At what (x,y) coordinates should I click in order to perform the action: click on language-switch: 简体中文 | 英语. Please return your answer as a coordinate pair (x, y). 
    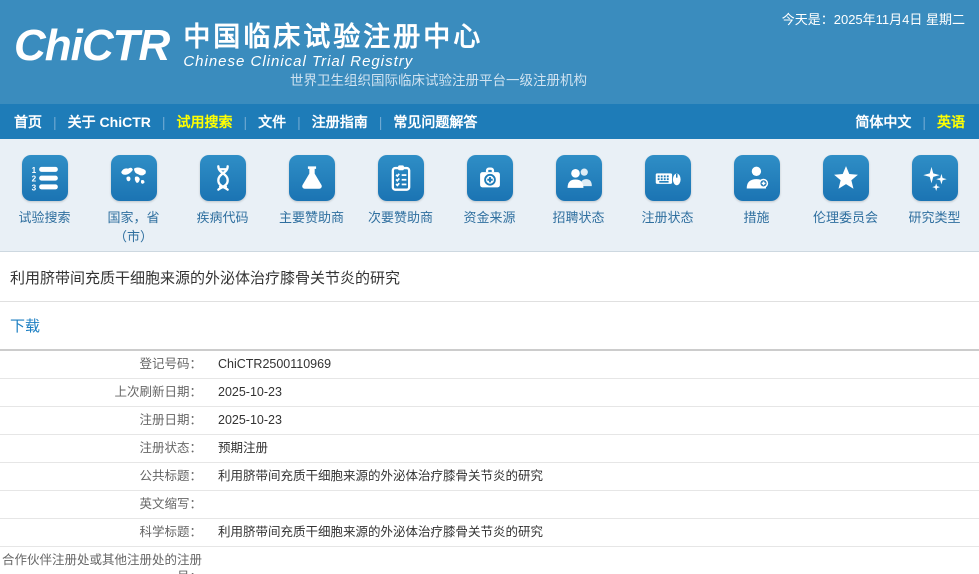
    Looking at the image, I should click on (910, 122).